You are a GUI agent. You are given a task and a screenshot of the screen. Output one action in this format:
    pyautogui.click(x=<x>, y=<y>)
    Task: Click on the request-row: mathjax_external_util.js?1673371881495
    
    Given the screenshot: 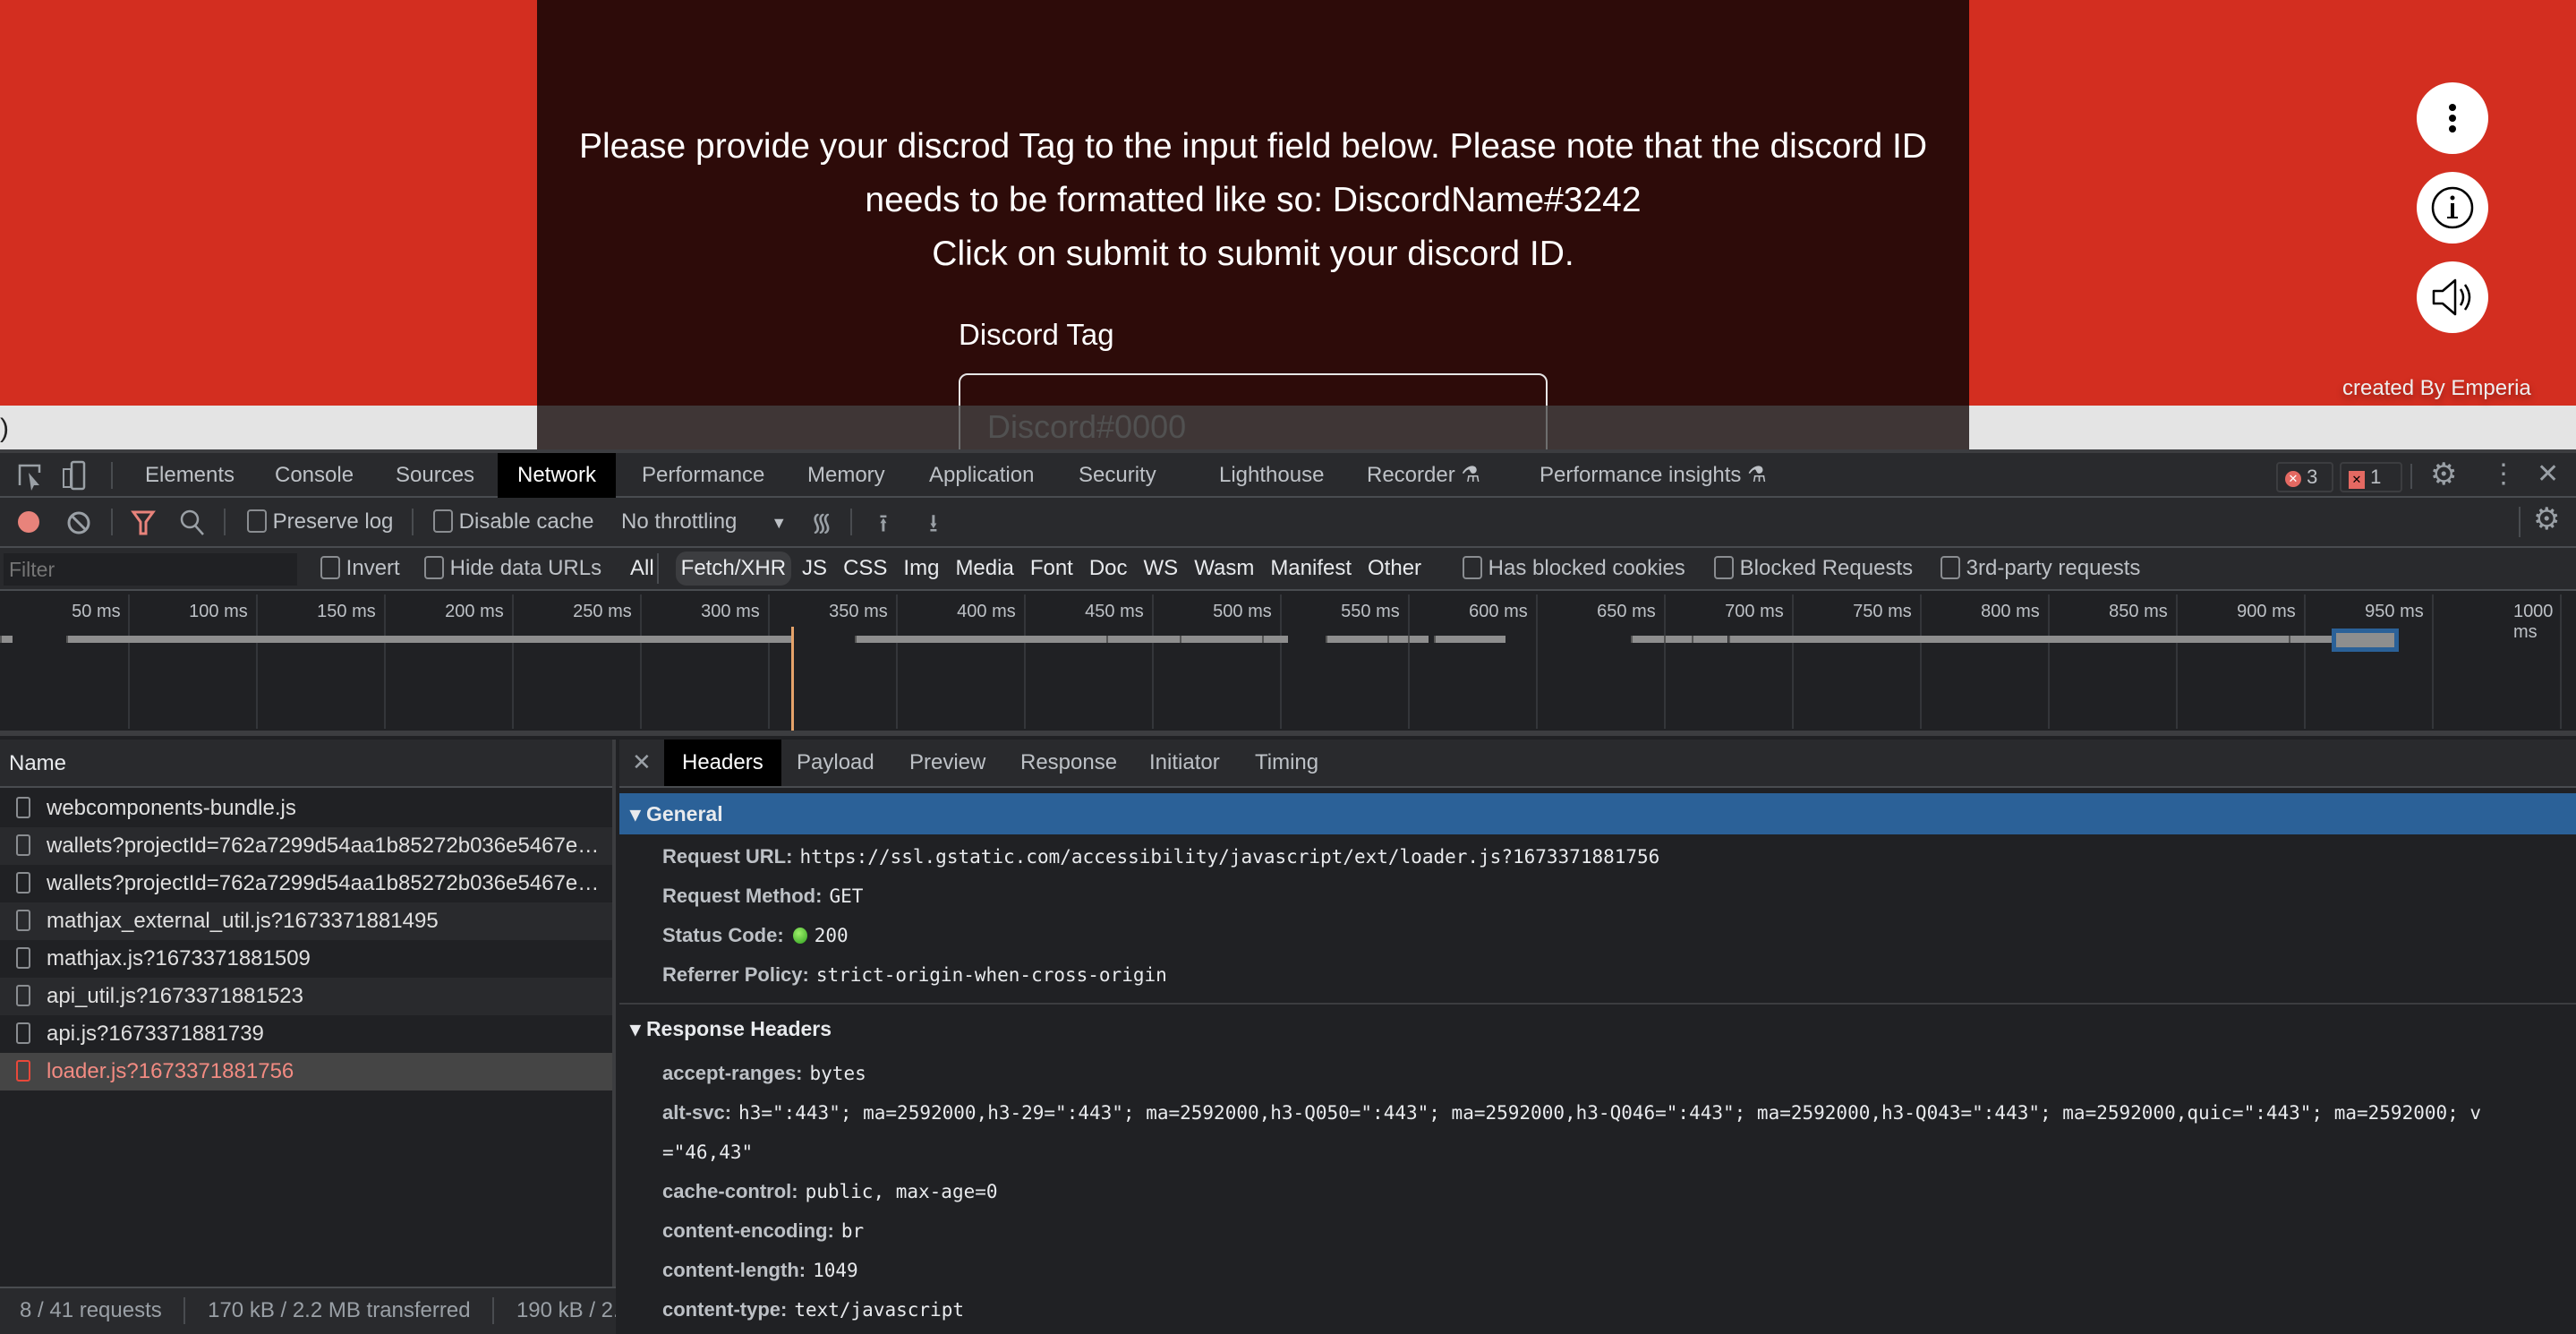 What is the action you would take?
    pyautogui.click(x=306, y=921)
    